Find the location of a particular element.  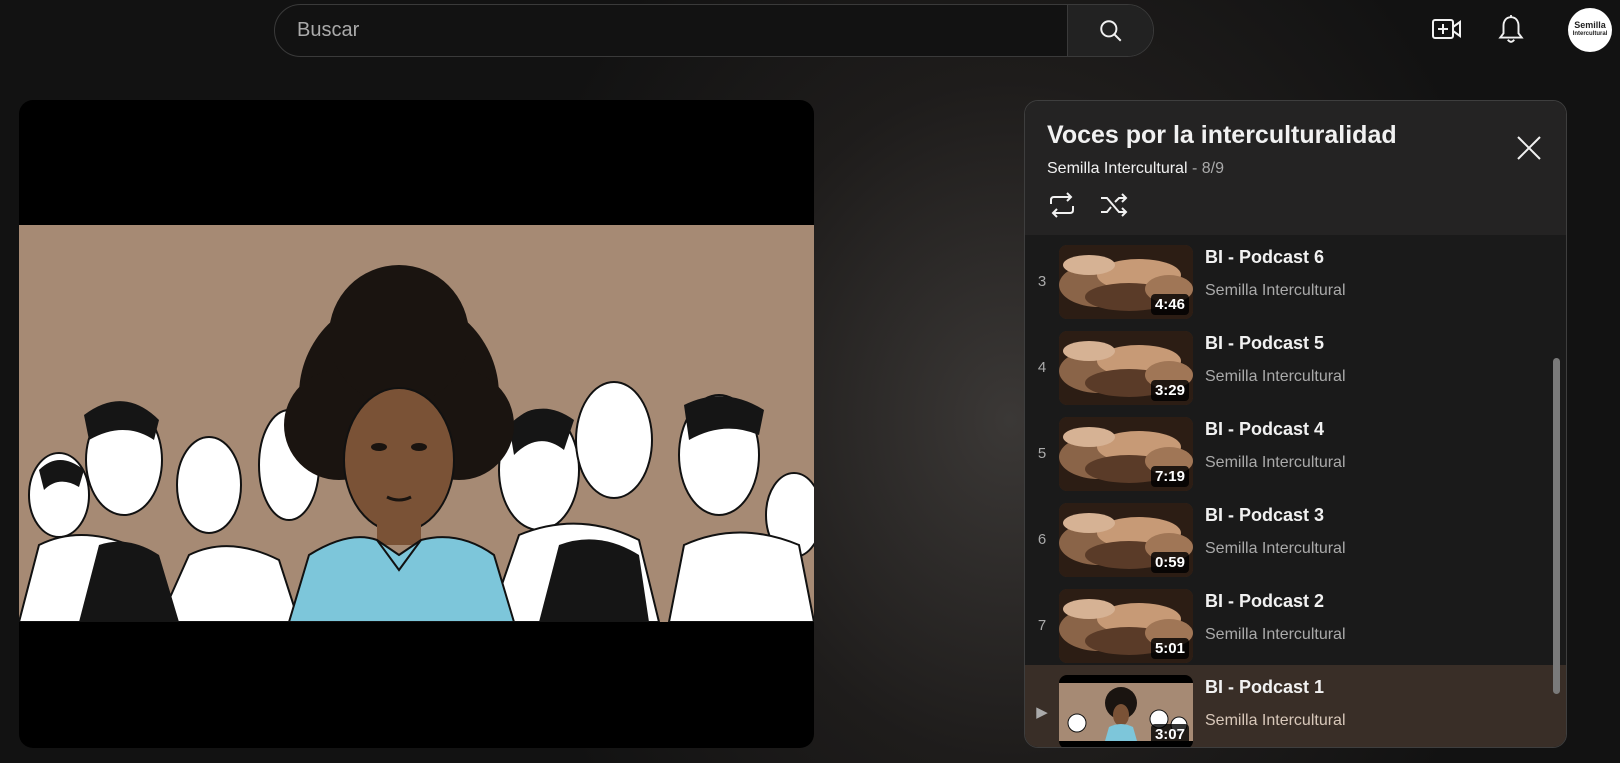

playlist-item: 4 3:29 BI - Podcast 5 Semilla Intercultural is located at coordinates (1295, 364).